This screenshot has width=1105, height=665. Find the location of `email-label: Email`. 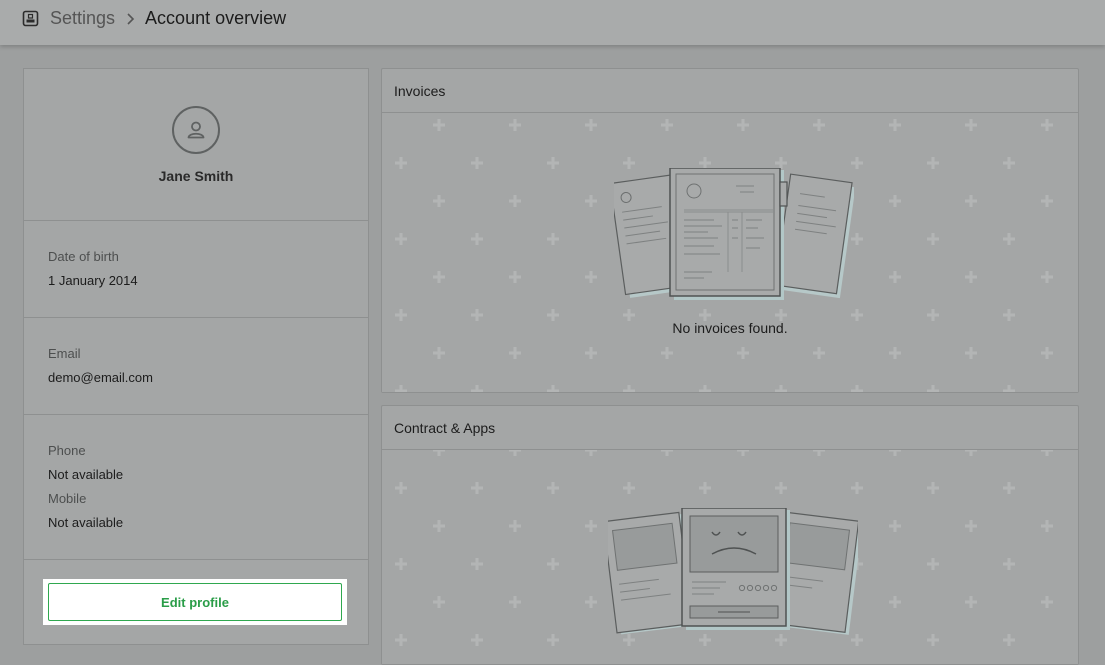

email-label: Email is located at coordinates (64, 353).